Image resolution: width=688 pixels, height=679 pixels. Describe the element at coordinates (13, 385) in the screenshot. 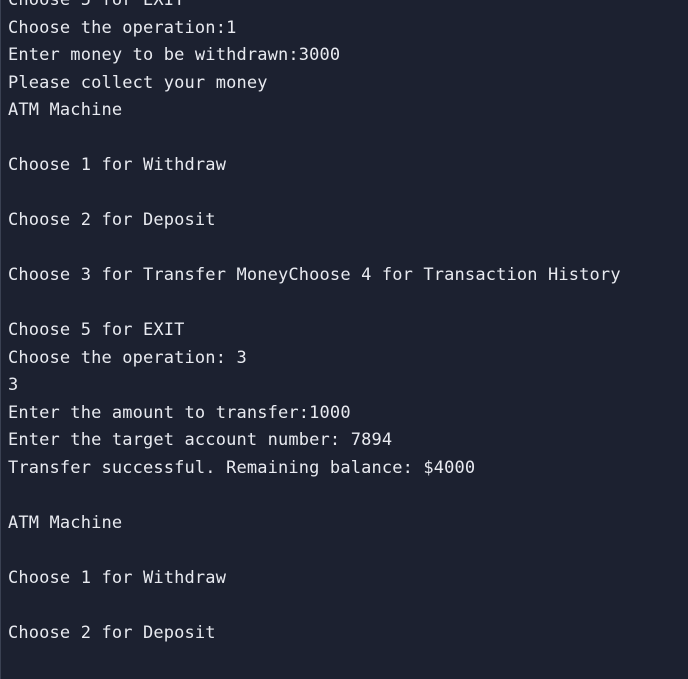

I see `console-line: 3` at that location.